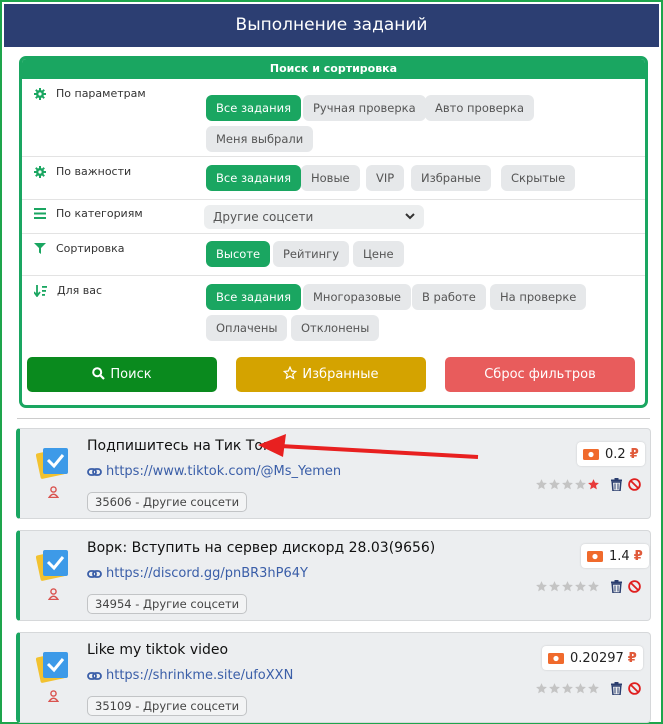  I want to click on task-category-tag: 35606 - Другие соцсети, so click(167, 502).